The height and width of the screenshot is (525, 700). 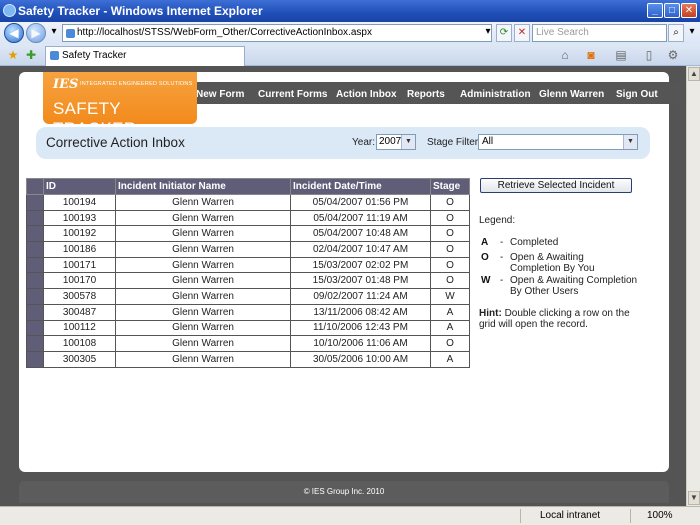 I want to click on nav-administration: Administration, so click(x=495, y=94).